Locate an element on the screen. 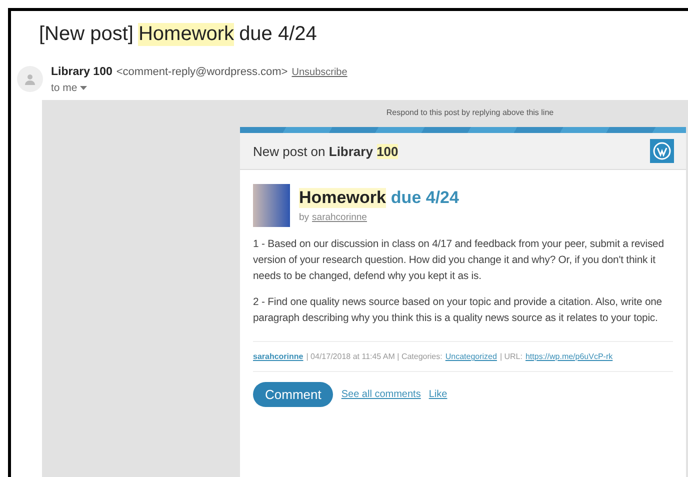  comment-button: Comment is located at coordinates (293, 394).